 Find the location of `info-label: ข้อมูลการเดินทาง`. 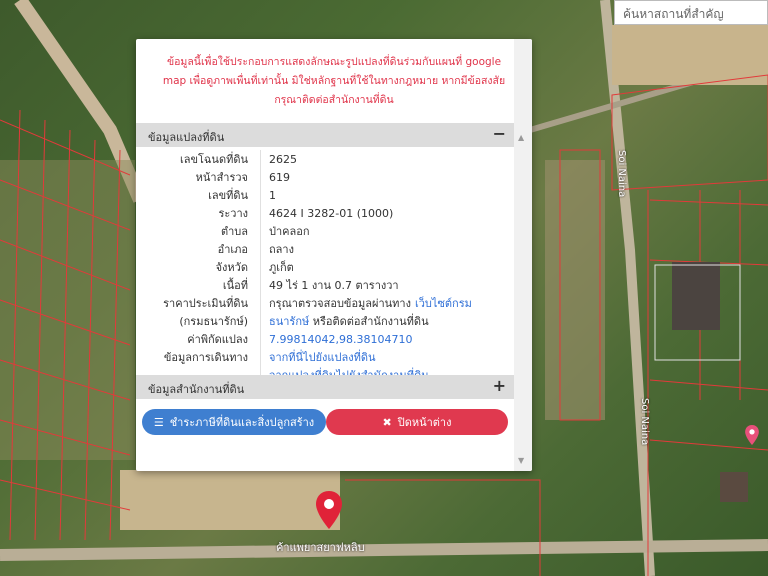

info-label: ข้อมูลการเดินทาง is located at coordinates (205, 357).